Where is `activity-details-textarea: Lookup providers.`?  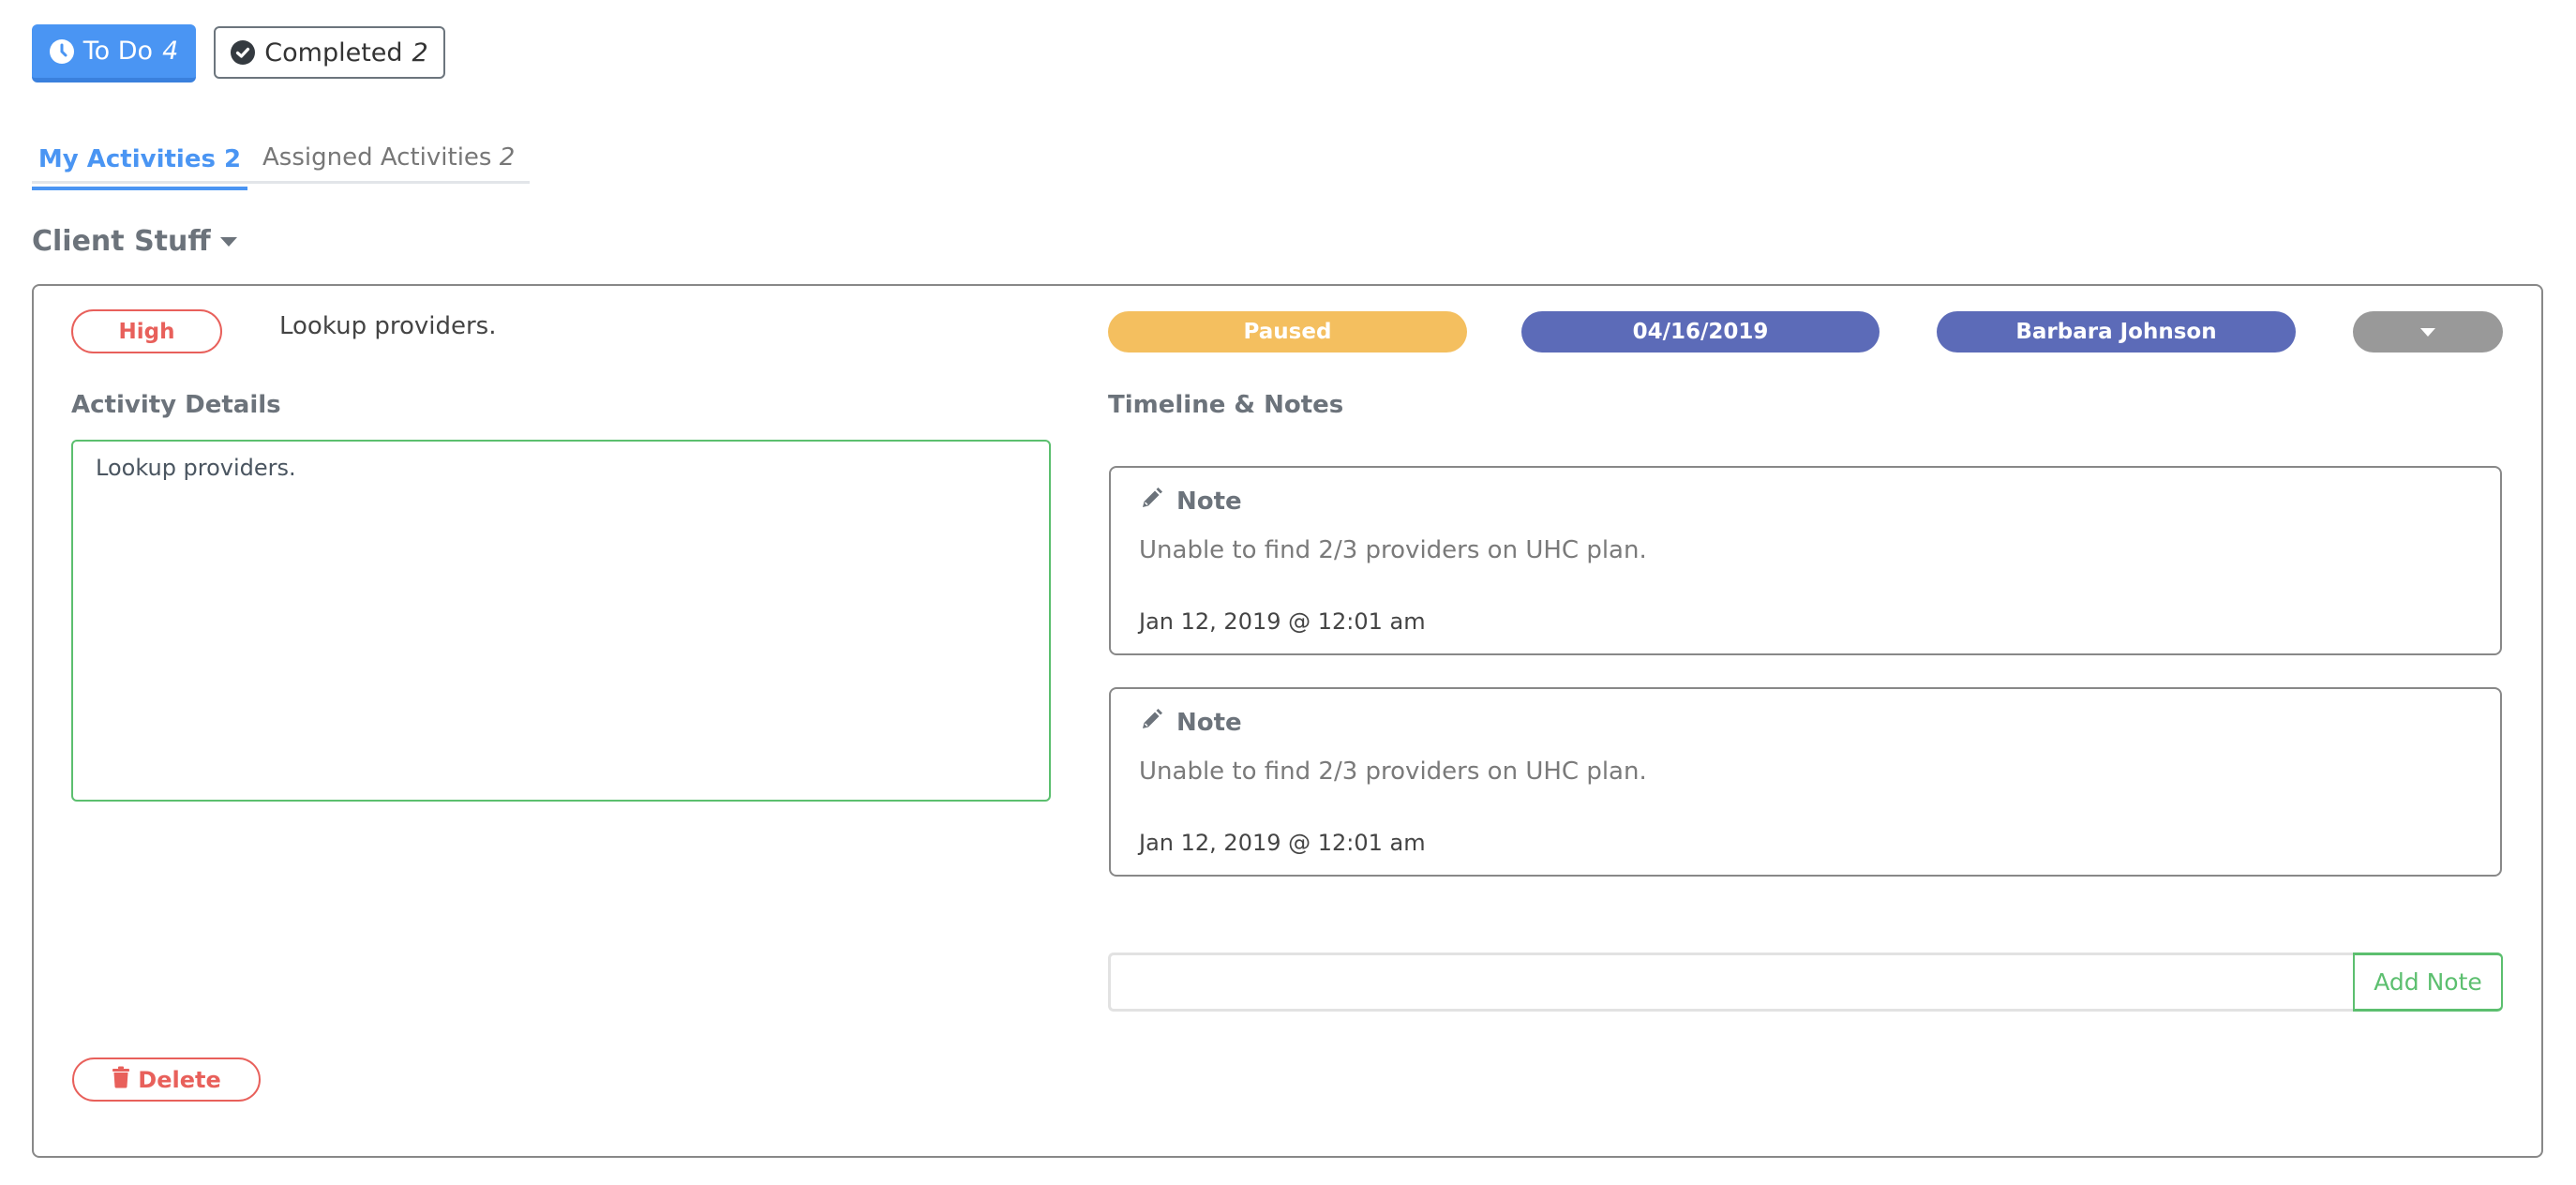 activity-details-textarea: Lookup providers. is located at coordinates (561, 621).